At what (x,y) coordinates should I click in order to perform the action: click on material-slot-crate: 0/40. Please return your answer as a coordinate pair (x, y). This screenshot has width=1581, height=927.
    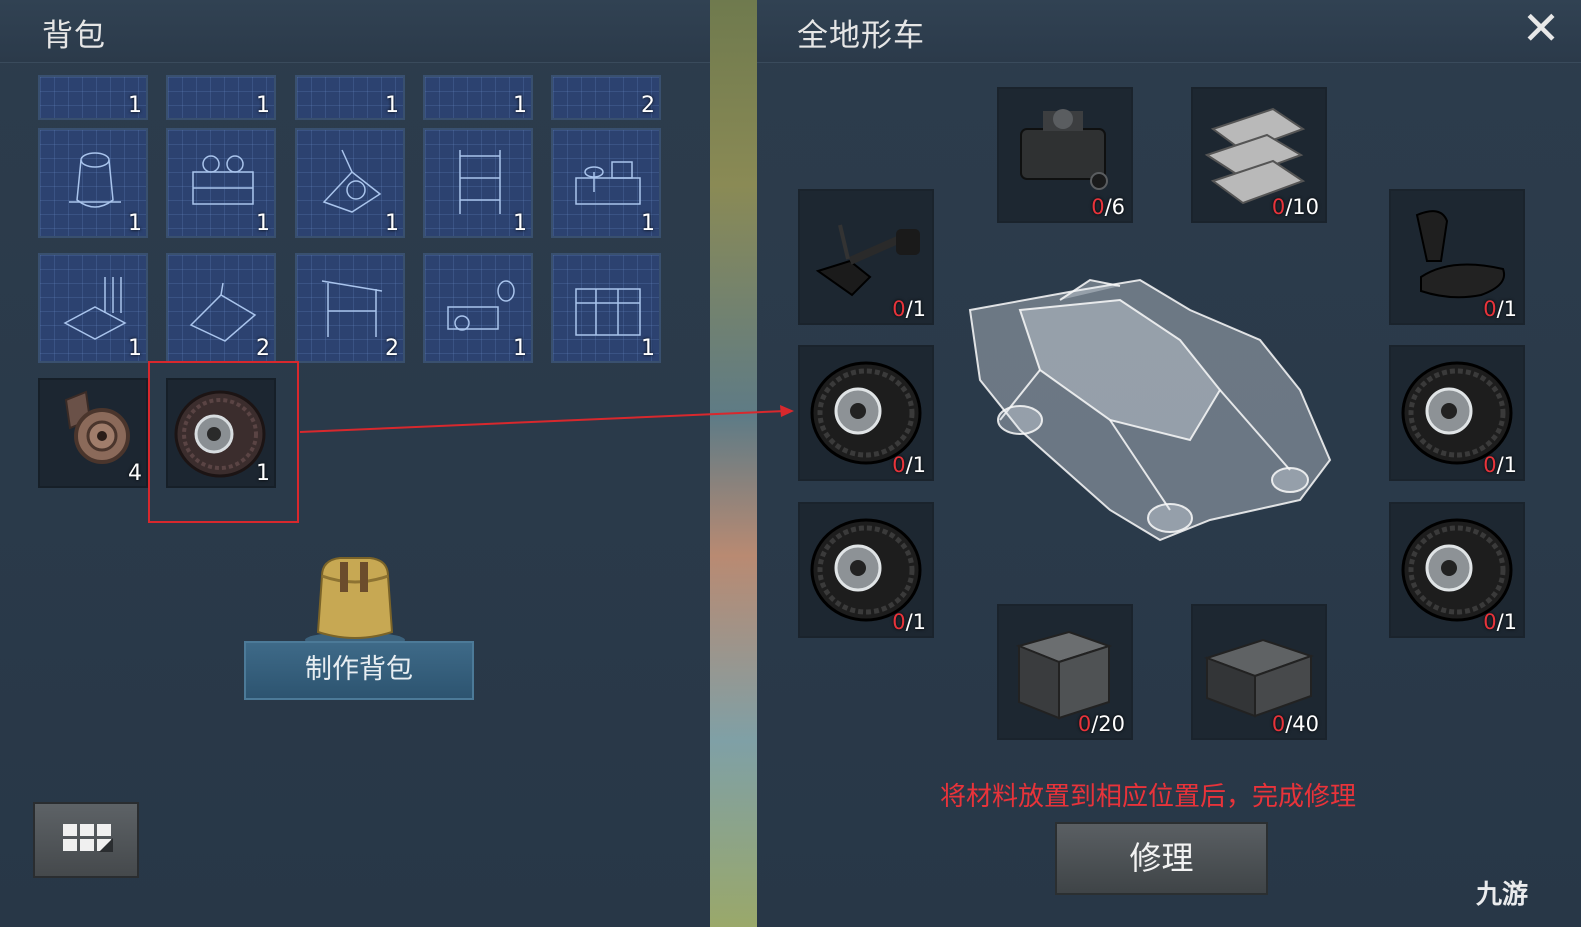
    Looking at the image, I should click on (1259, 672).